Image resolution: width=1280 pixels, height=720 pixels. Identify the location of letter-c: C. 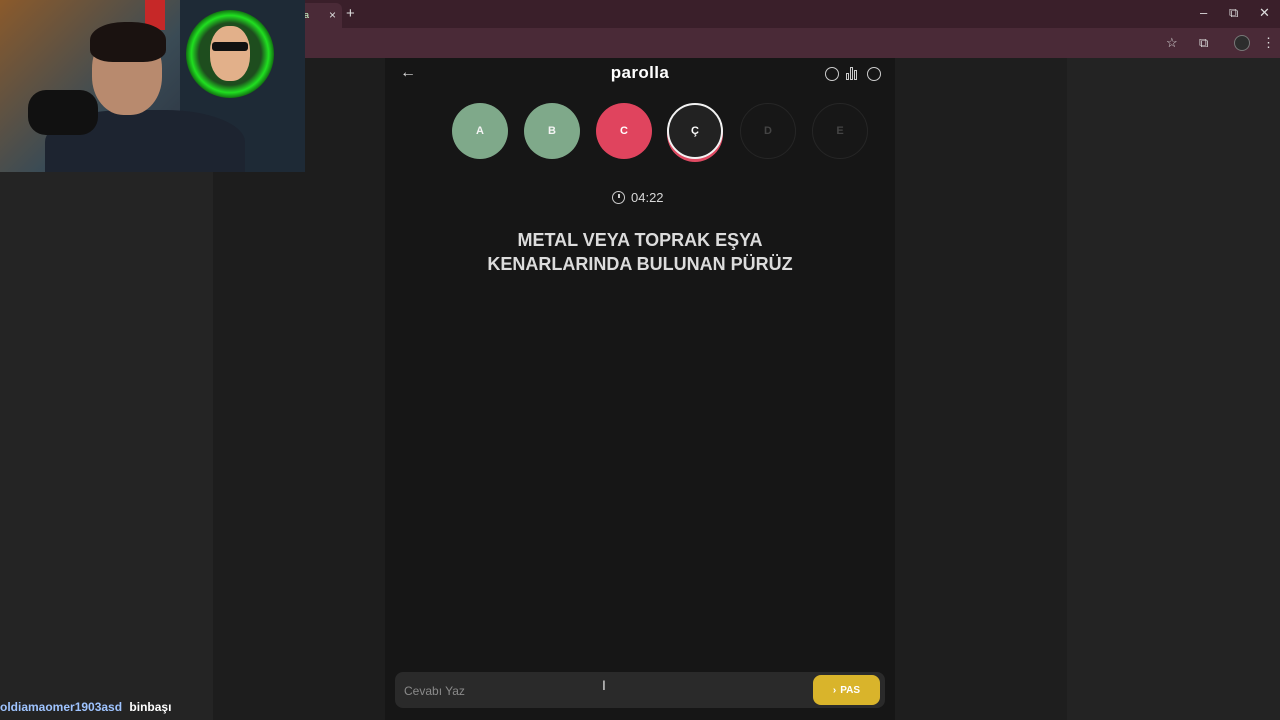
(624, 131).